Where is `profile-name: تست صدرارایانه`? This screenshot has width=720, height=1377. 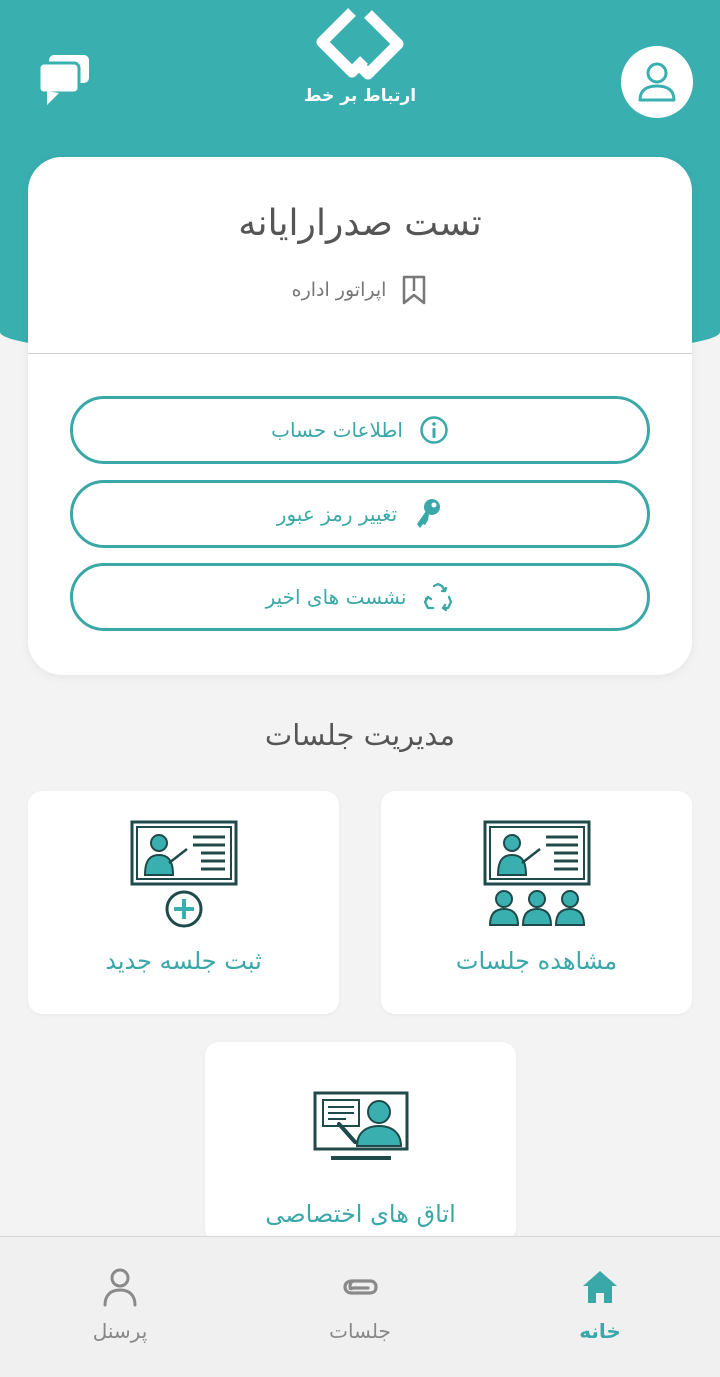 profile-name: تست صدرارایانه is located at coordinates (360, 223).